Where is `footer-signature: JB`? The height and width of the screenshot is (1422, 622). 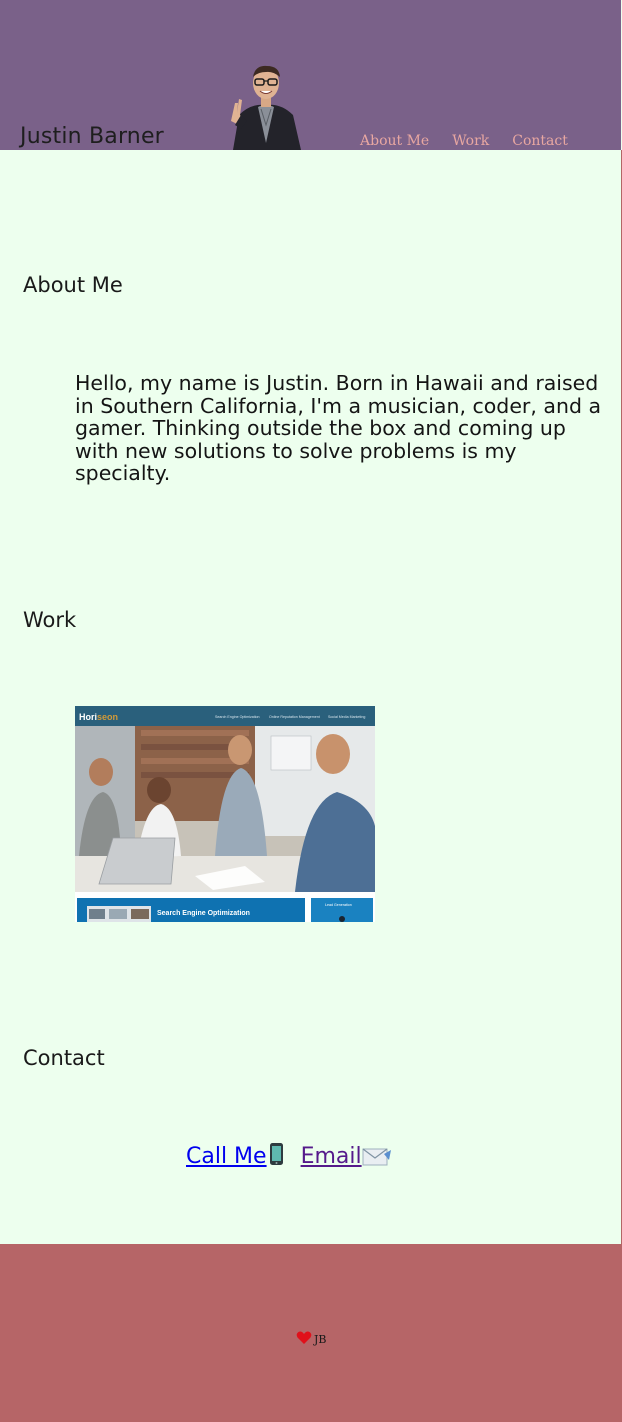
footer-signature: JB is located at coordinates (311, 1339).